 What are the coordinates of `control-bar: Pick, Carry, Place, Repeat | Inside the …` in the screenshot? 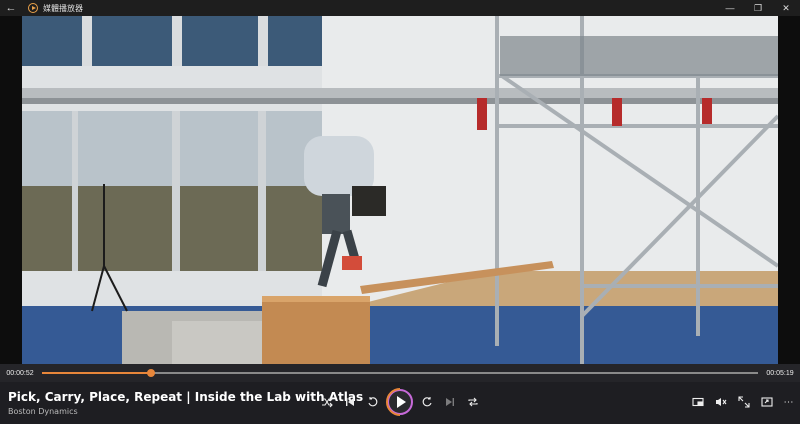 It's located at (400, 403).